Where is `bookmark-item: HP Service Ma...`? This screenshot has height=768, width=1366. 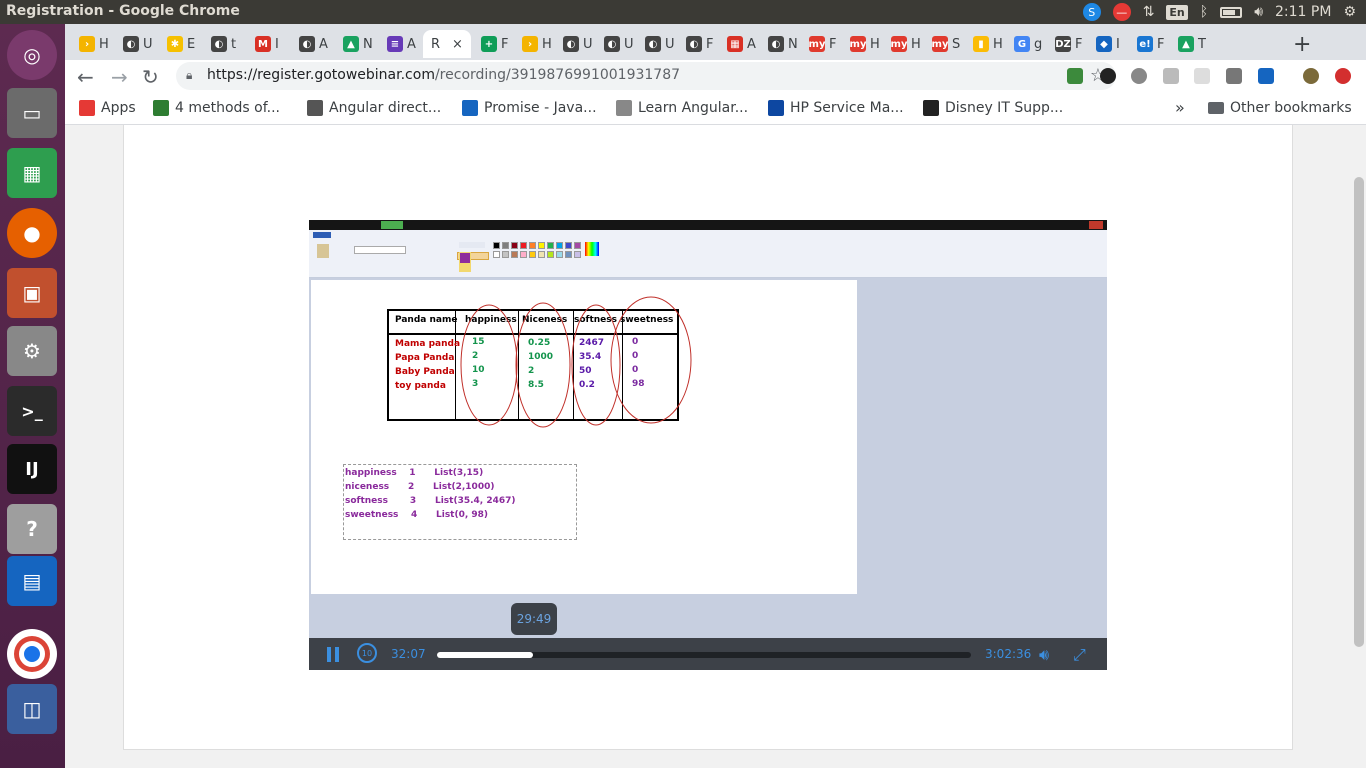
bookmark-item: HP Service Ma... is located at coordinates (836, 108).